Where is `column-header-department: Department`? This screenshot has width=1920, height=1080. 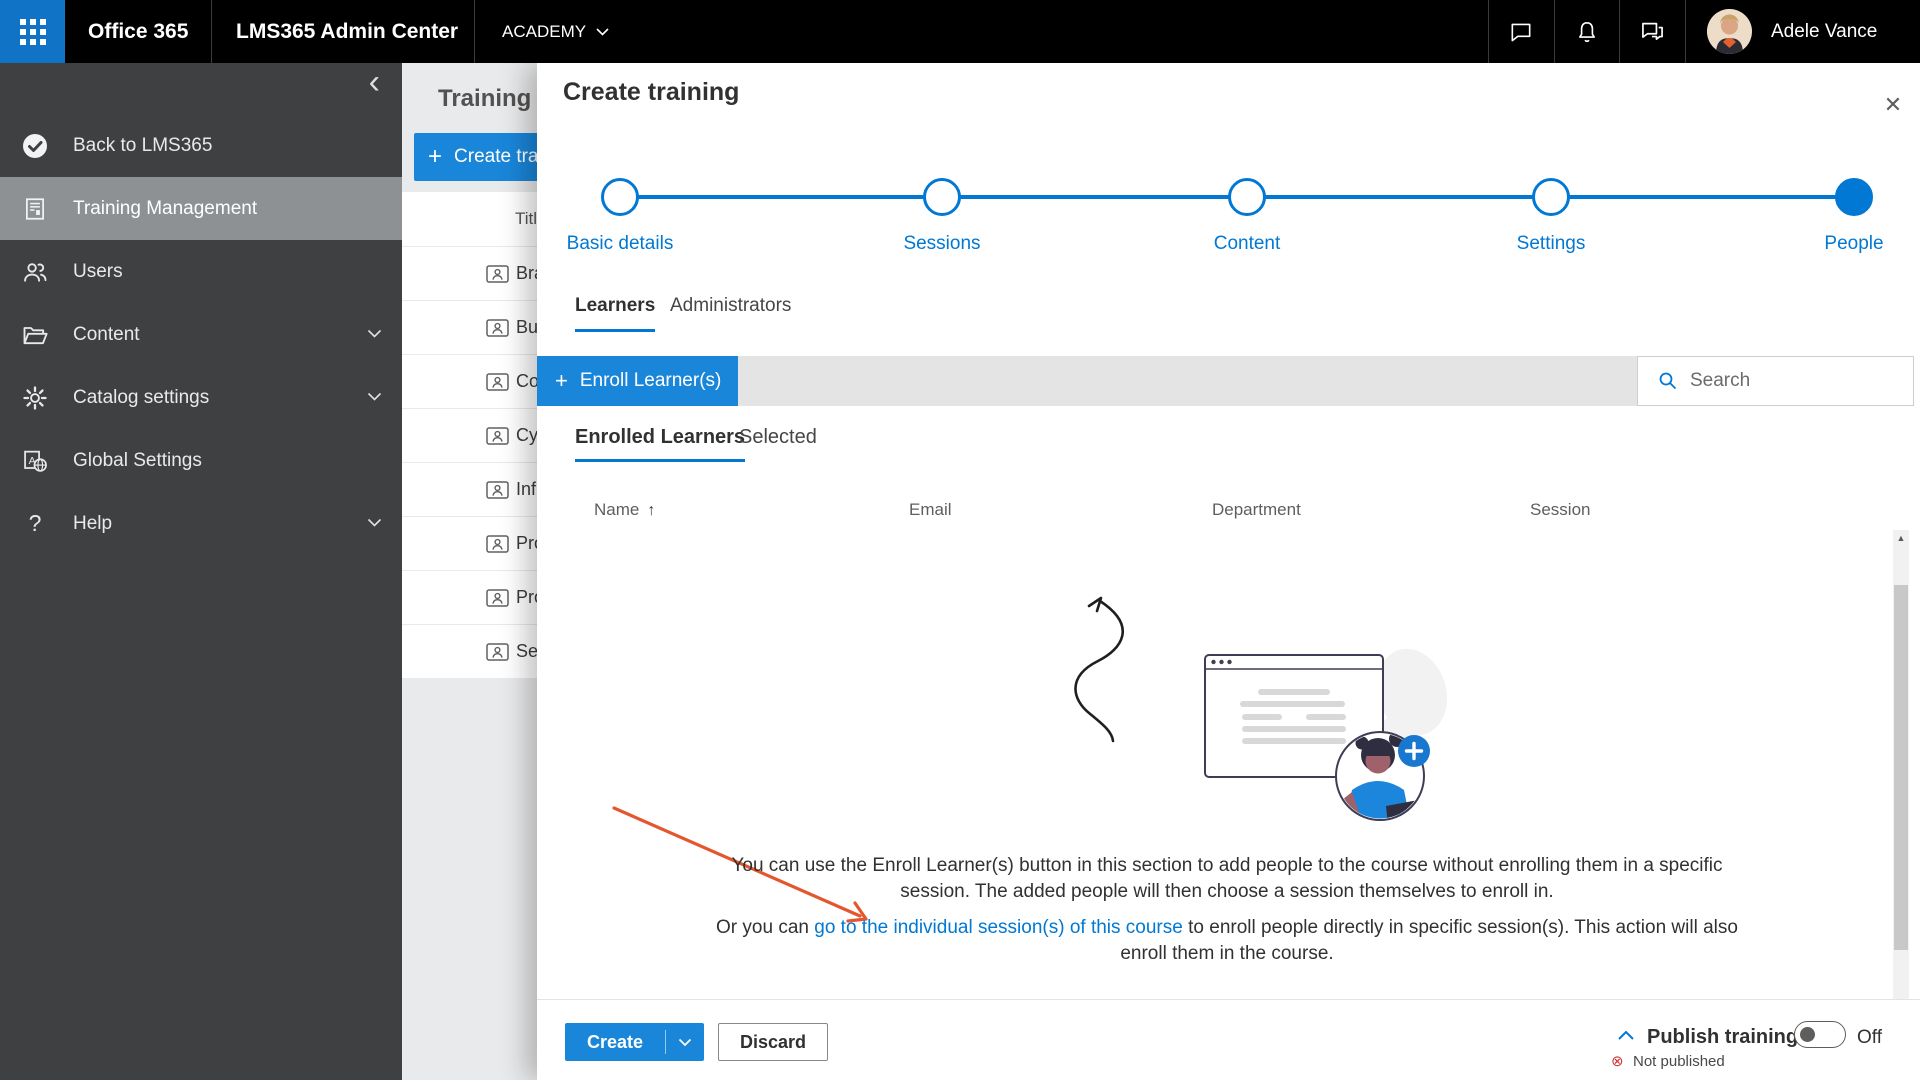 column-header-department: Department is located at coordinates (1256, 510).